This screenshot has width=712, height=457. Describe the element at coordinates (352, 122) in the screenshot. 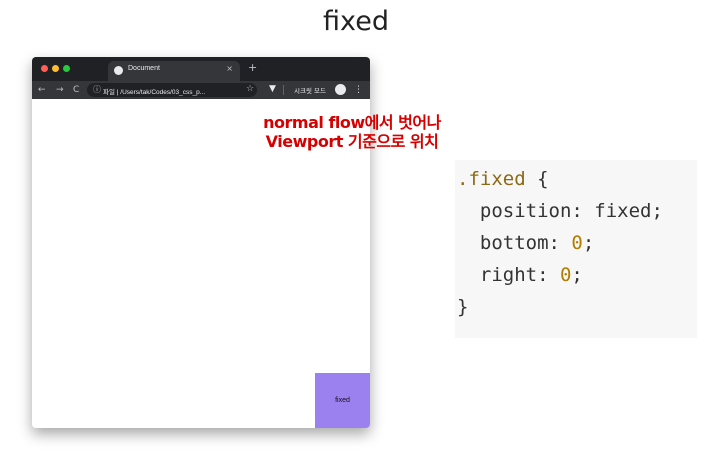

I see `annotation-line-1: normal flow에서 벗어나` at that location.